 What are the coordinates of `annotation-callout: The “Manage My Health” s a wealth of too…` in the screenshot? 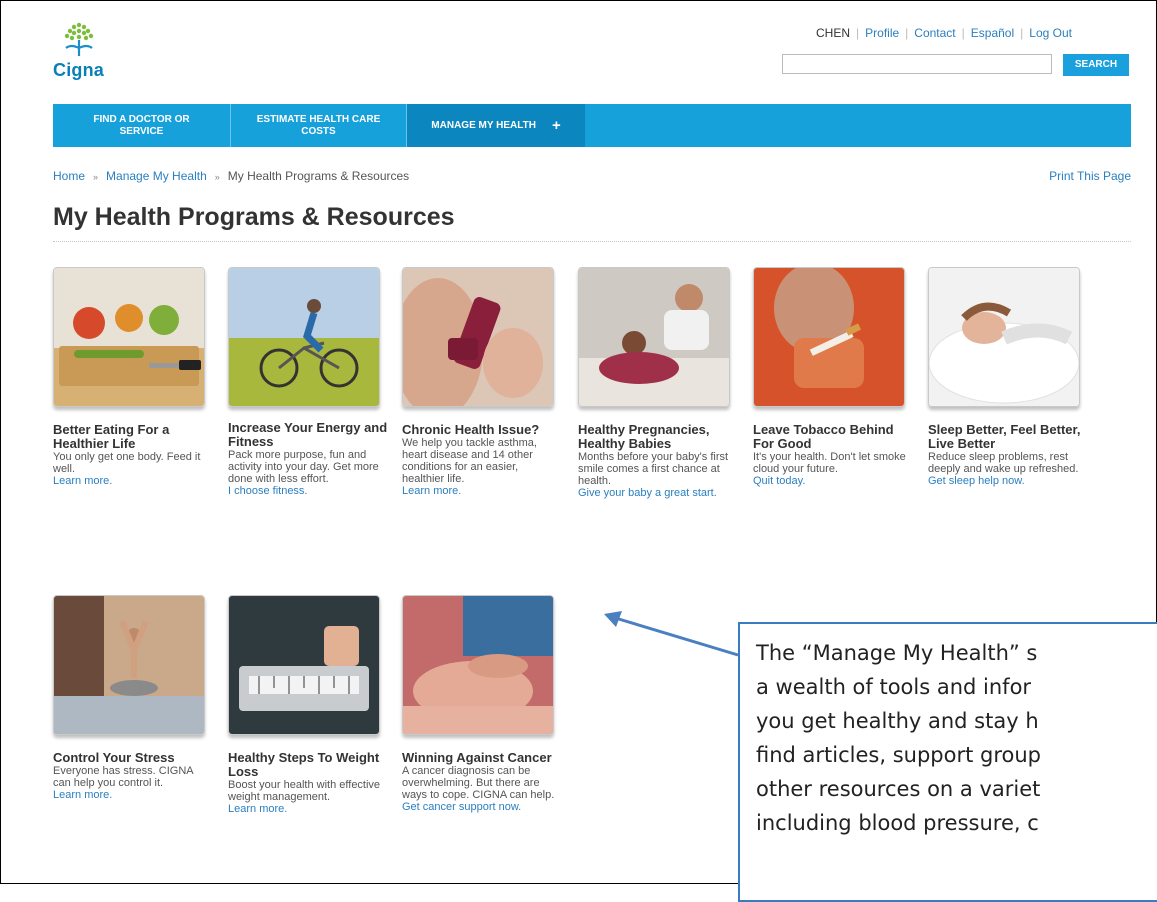 It's located at (947, 762).